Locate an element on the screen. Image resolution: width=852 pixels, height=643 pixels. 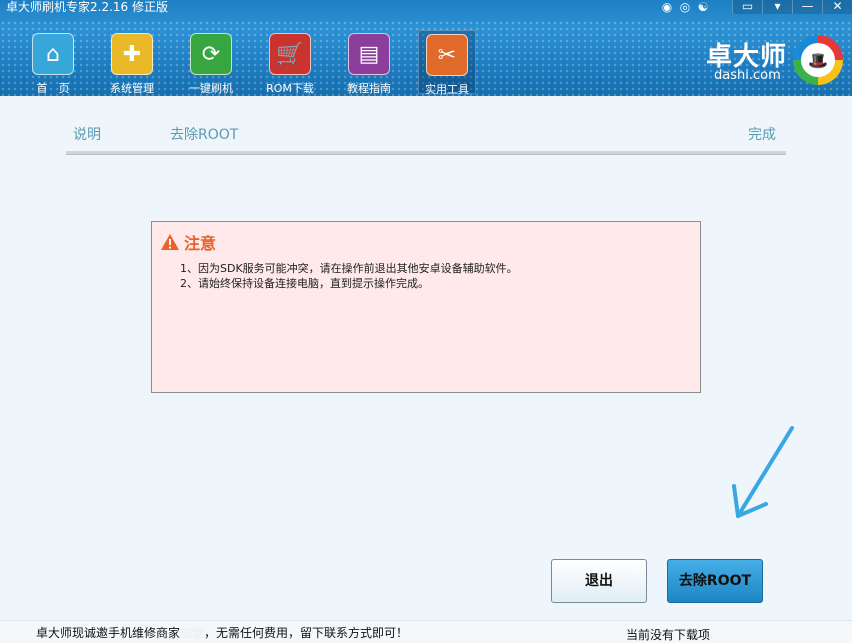
nav-item-flash: ⟳ 一键刷机 is located at coordinates (211, 62).